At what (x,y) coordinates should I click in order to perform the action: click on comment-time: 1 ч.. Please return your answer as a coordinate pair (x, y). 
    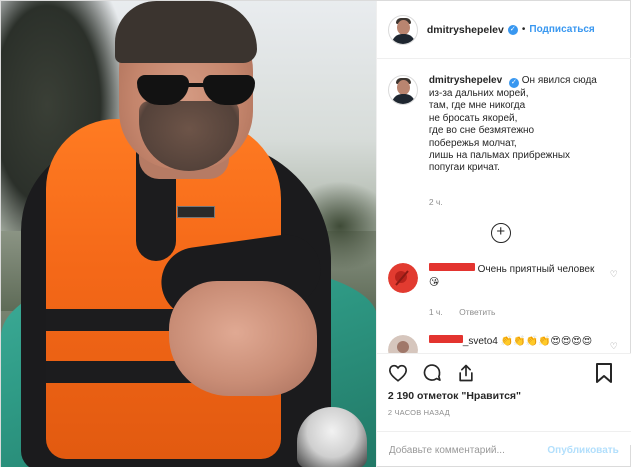
    Looking at the image, I should click on (436, 312).